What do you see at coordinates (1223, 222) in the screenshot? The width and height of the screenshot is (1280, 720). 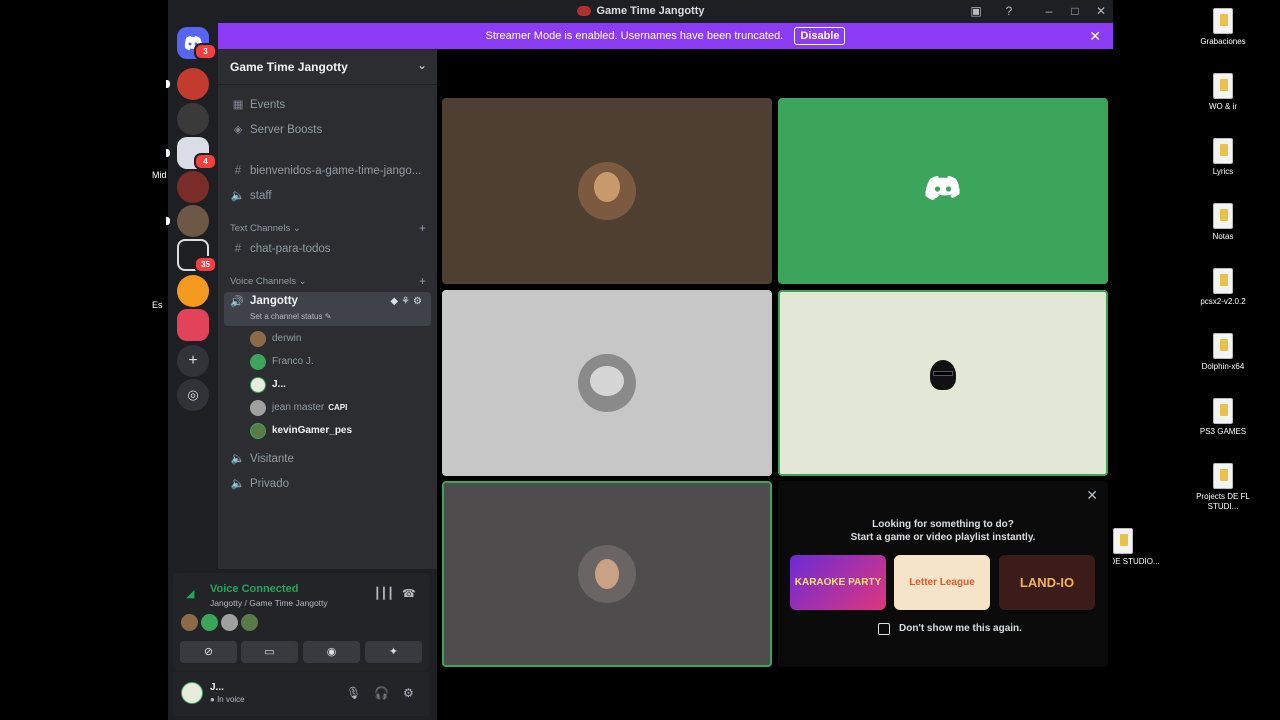 I see `desktop-folder: Notas` at bounding box center [1223, 222].